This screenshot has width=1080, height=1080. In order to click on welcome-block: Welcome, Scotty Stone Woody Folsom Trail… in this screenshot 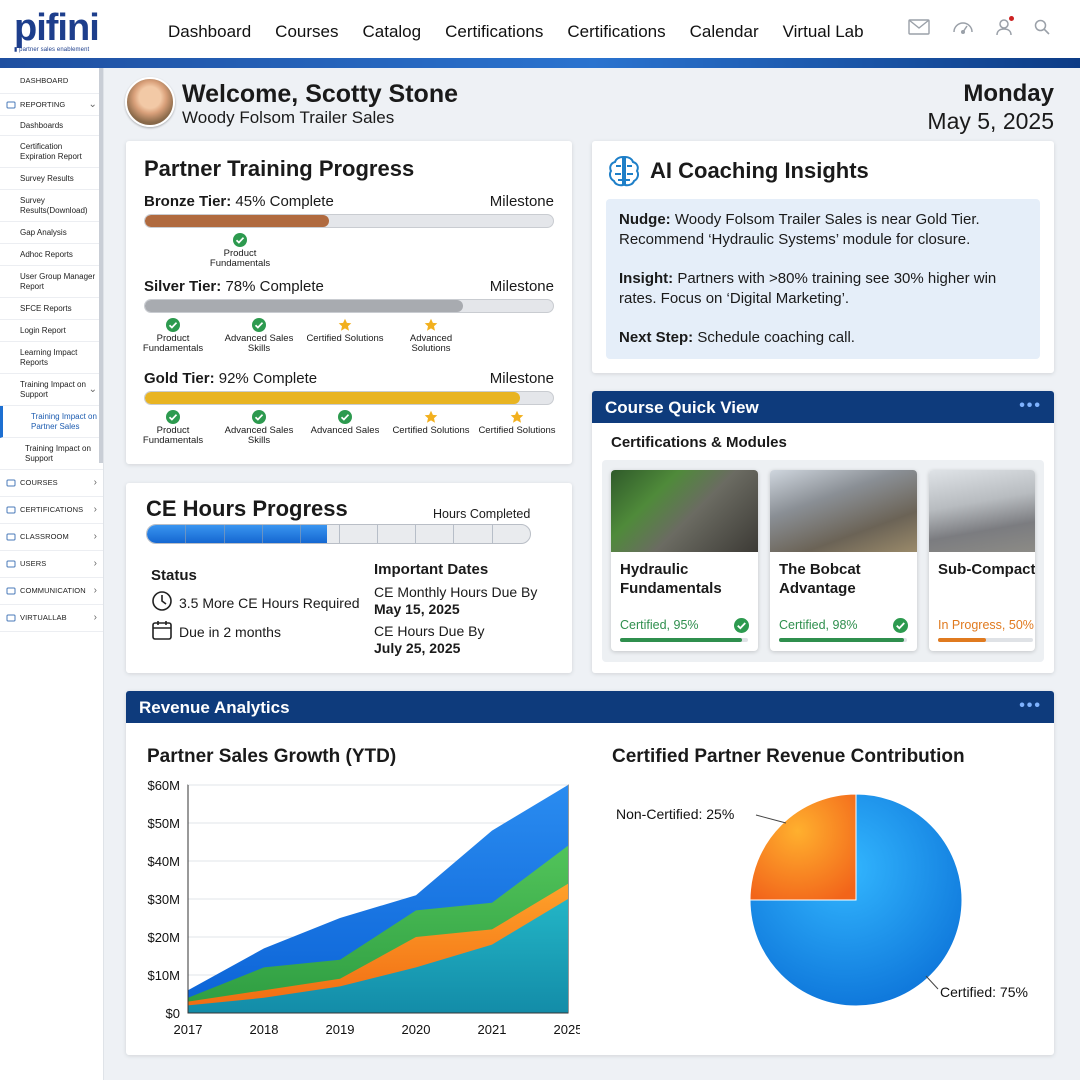, I will do `click(320, 104)`.